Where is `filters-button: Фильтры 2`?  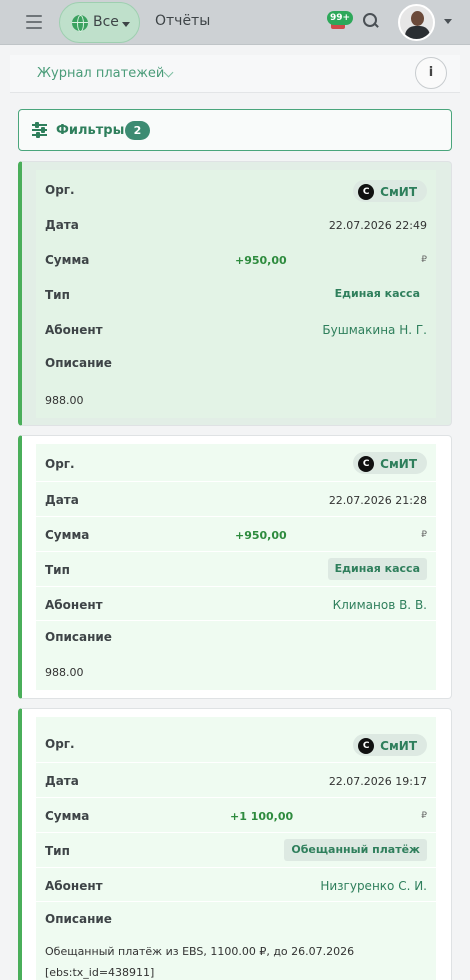 filters-button: Фильтры 2 is located at coordinates (235, 130).